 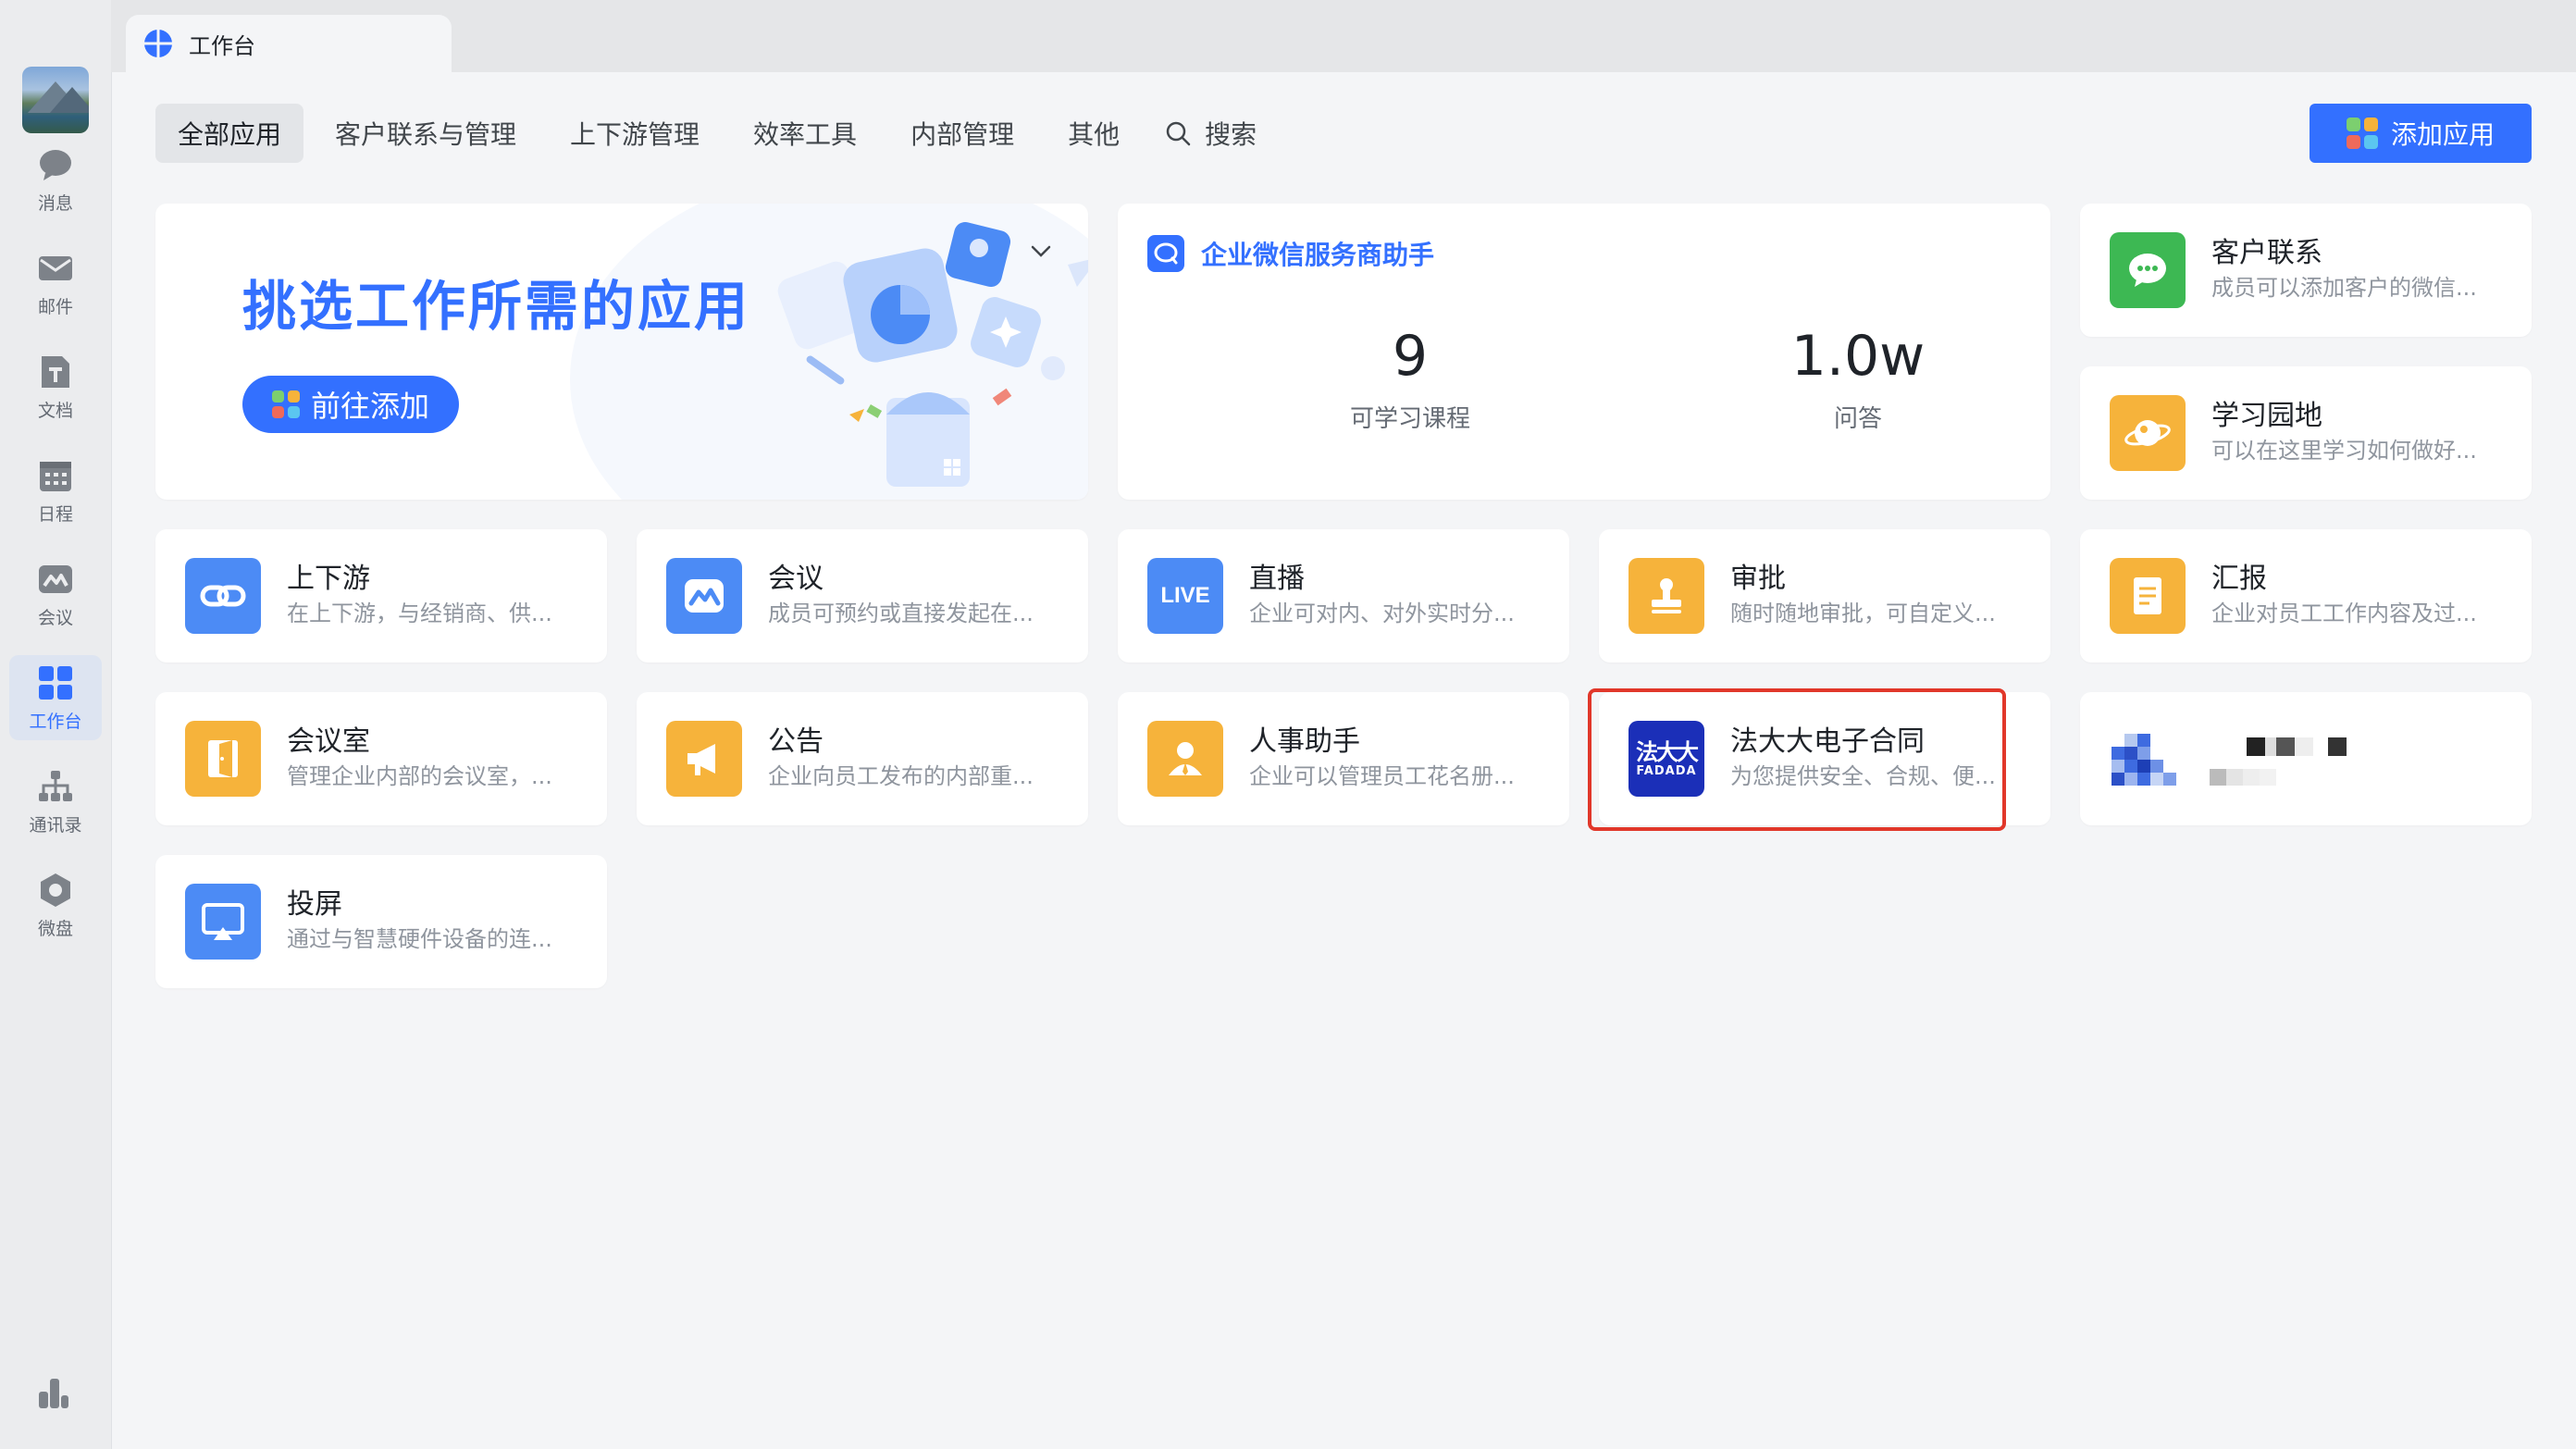 I want to click on category-all: 全部应用, so click(x=230, y=133).